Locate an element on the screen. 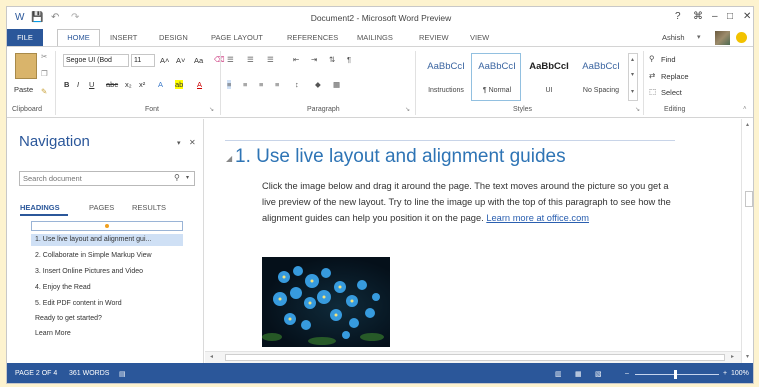  word-count: 361 WORDS is located at coordinates (89, 373).